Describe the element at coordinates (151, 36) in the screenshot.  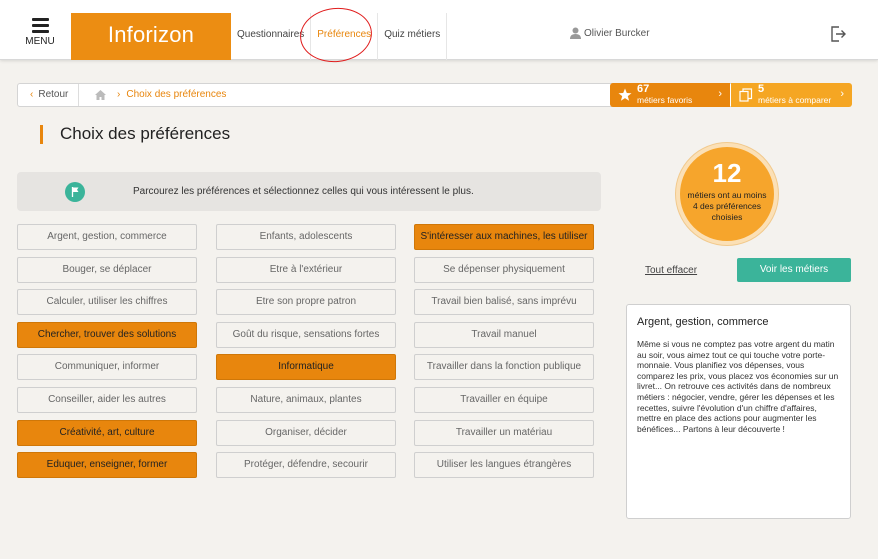
I see `logo: Inforizon` at that location.